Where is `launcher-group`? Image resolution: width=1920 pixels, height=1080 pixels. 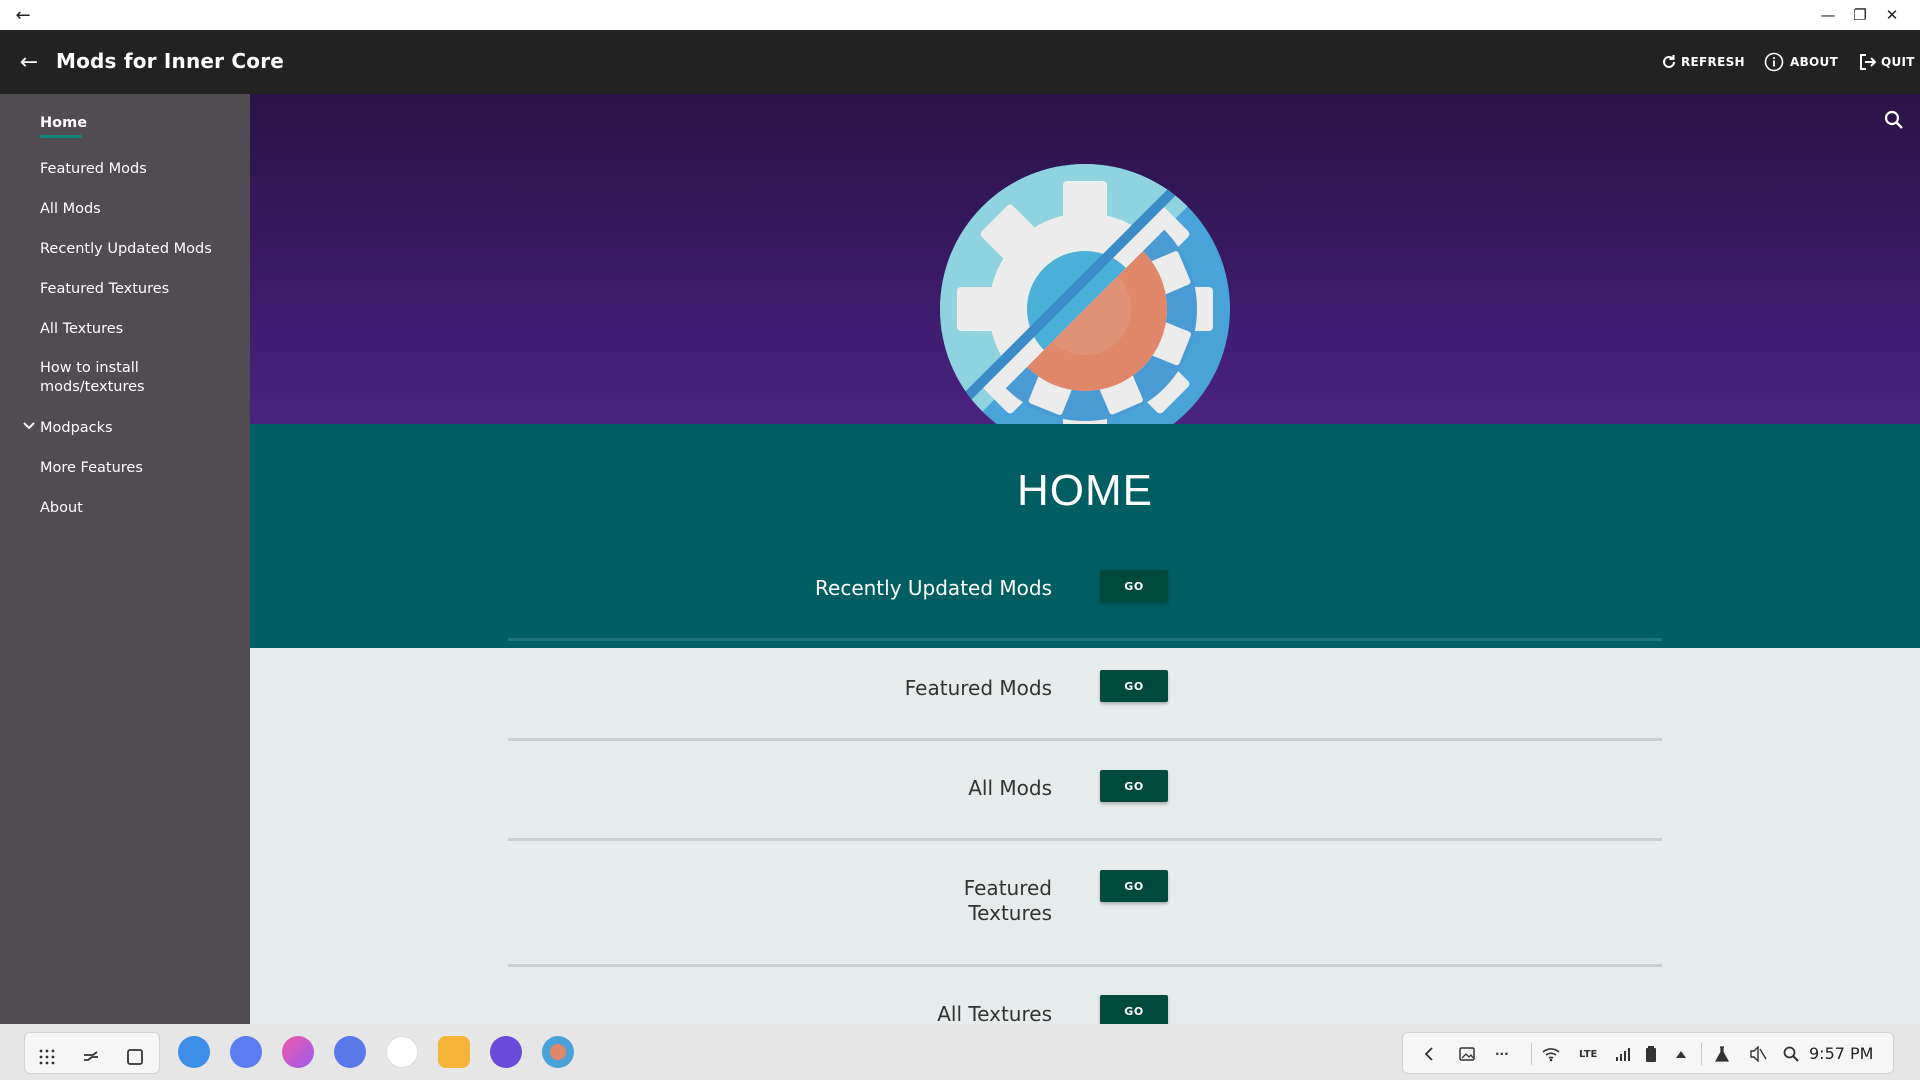 launcher-group is located at coordinates (92, 1053).